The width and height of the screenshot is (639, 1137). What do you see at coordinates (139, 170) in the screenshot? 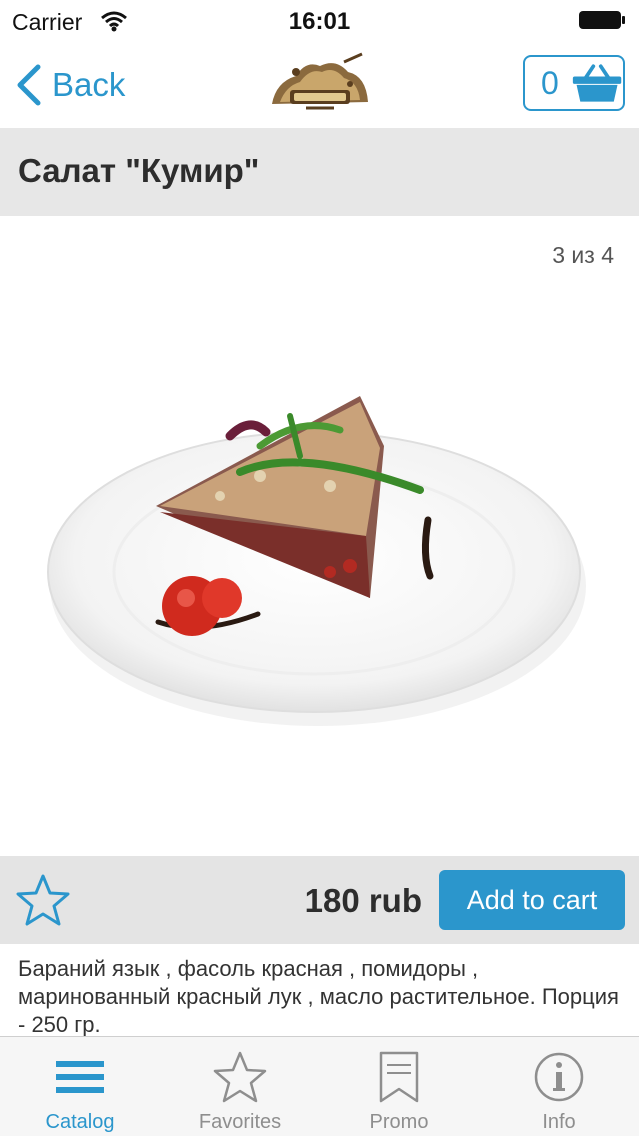
I see `product-title: Салат "Кумир"` at bounding box center [139, 170].